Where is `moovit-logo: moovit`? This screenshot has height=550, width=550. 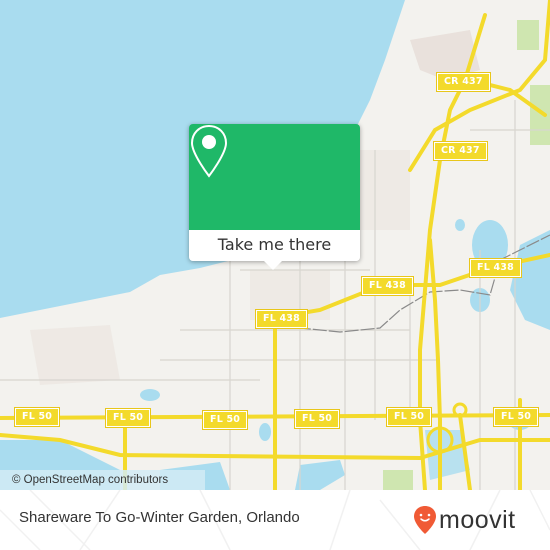
moovit-logo: moovit is located at coordinates (464, 520).